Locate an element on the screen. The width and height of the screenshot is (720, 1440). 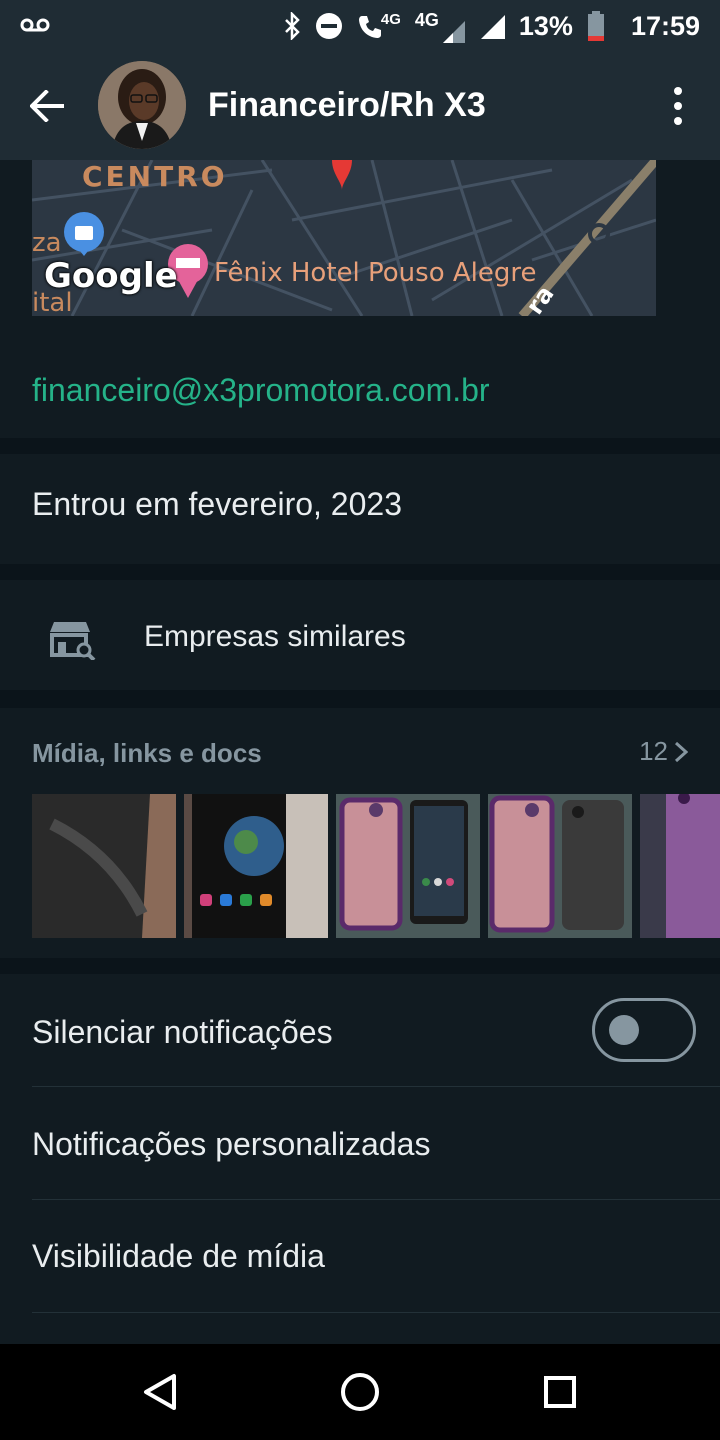
network-small-label: 4G is located at coordinates (390, 19).